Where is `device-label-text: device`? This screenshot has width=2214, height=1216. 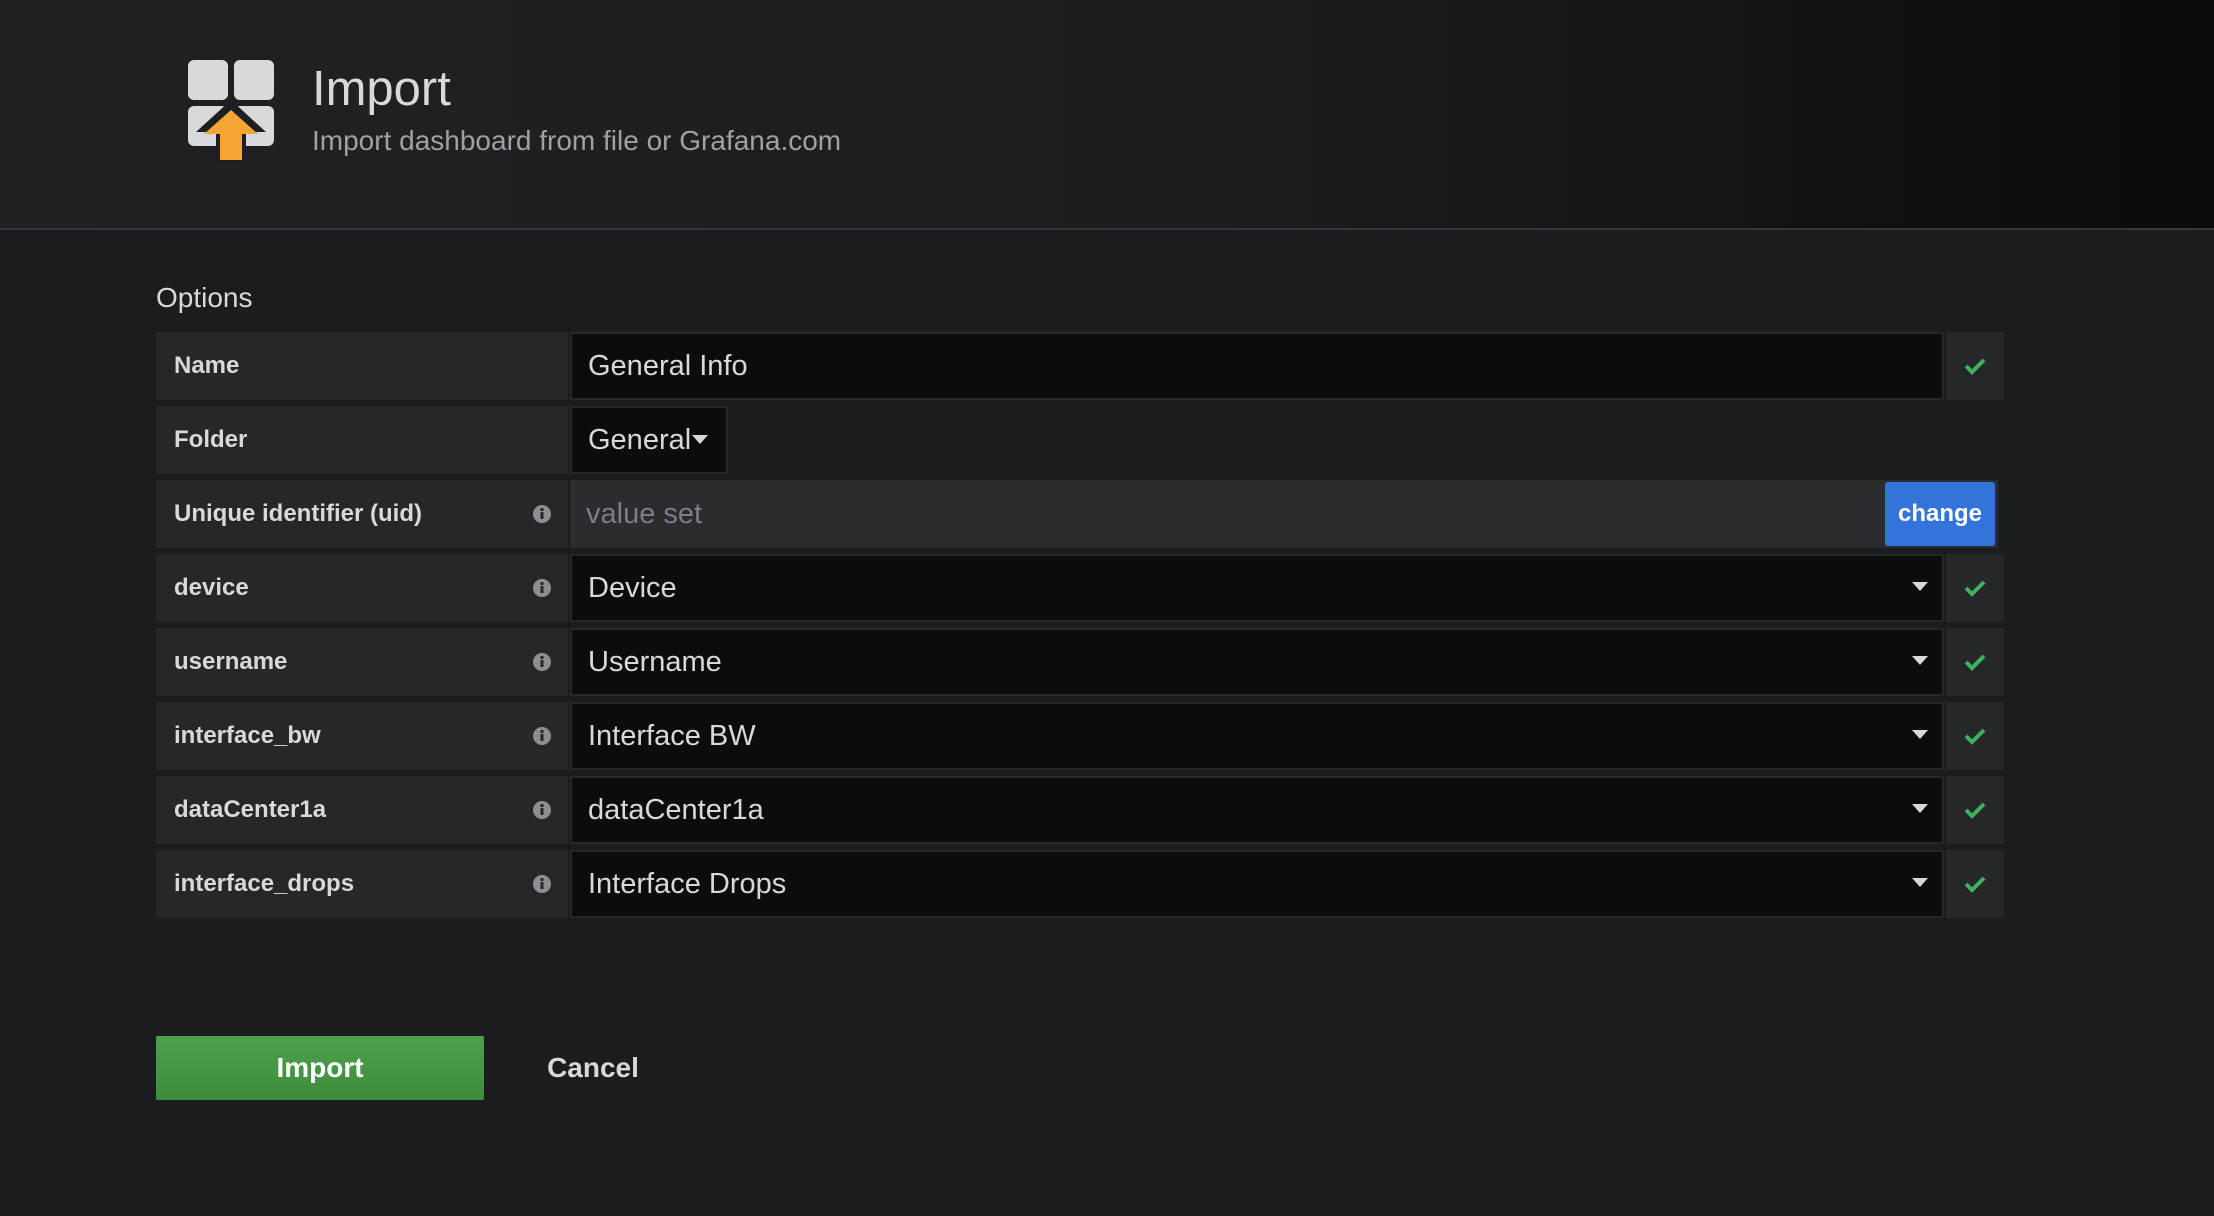 device-label-text: device is located at coordinates (211, 587).